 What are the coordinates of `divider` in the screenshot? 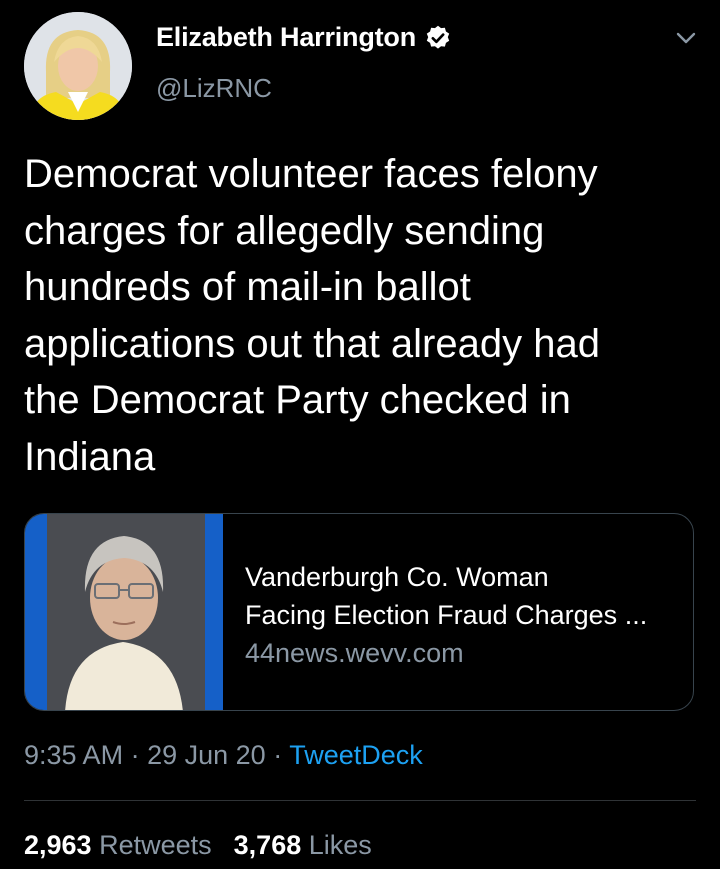 It's located at (360, 800).